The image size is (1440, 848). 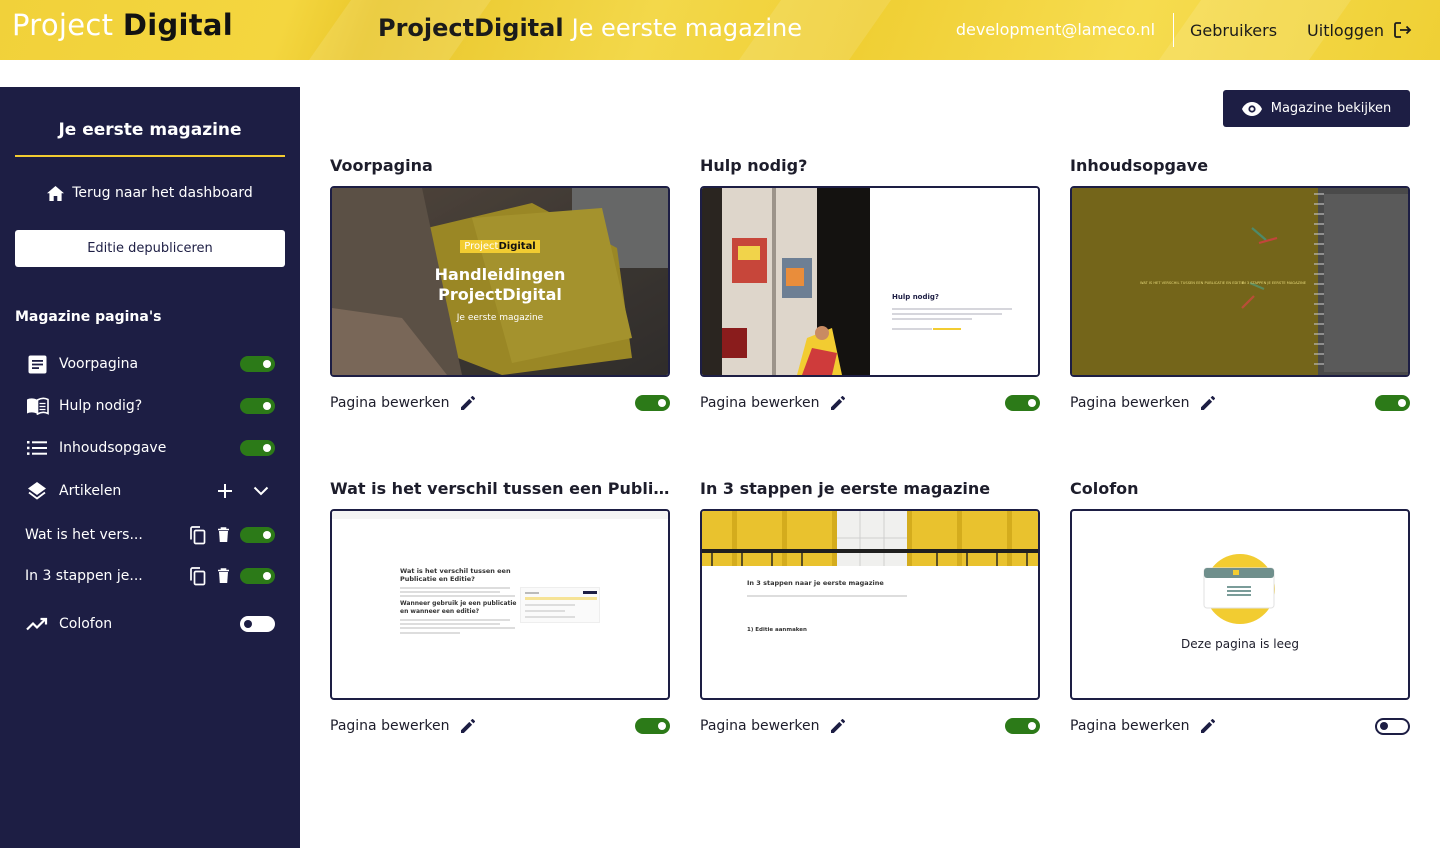 What do you see at coordinates (162, 193) in the screenshot?
I see `back-label: Terug naar het dashboard` at bounding box center [162, 193].